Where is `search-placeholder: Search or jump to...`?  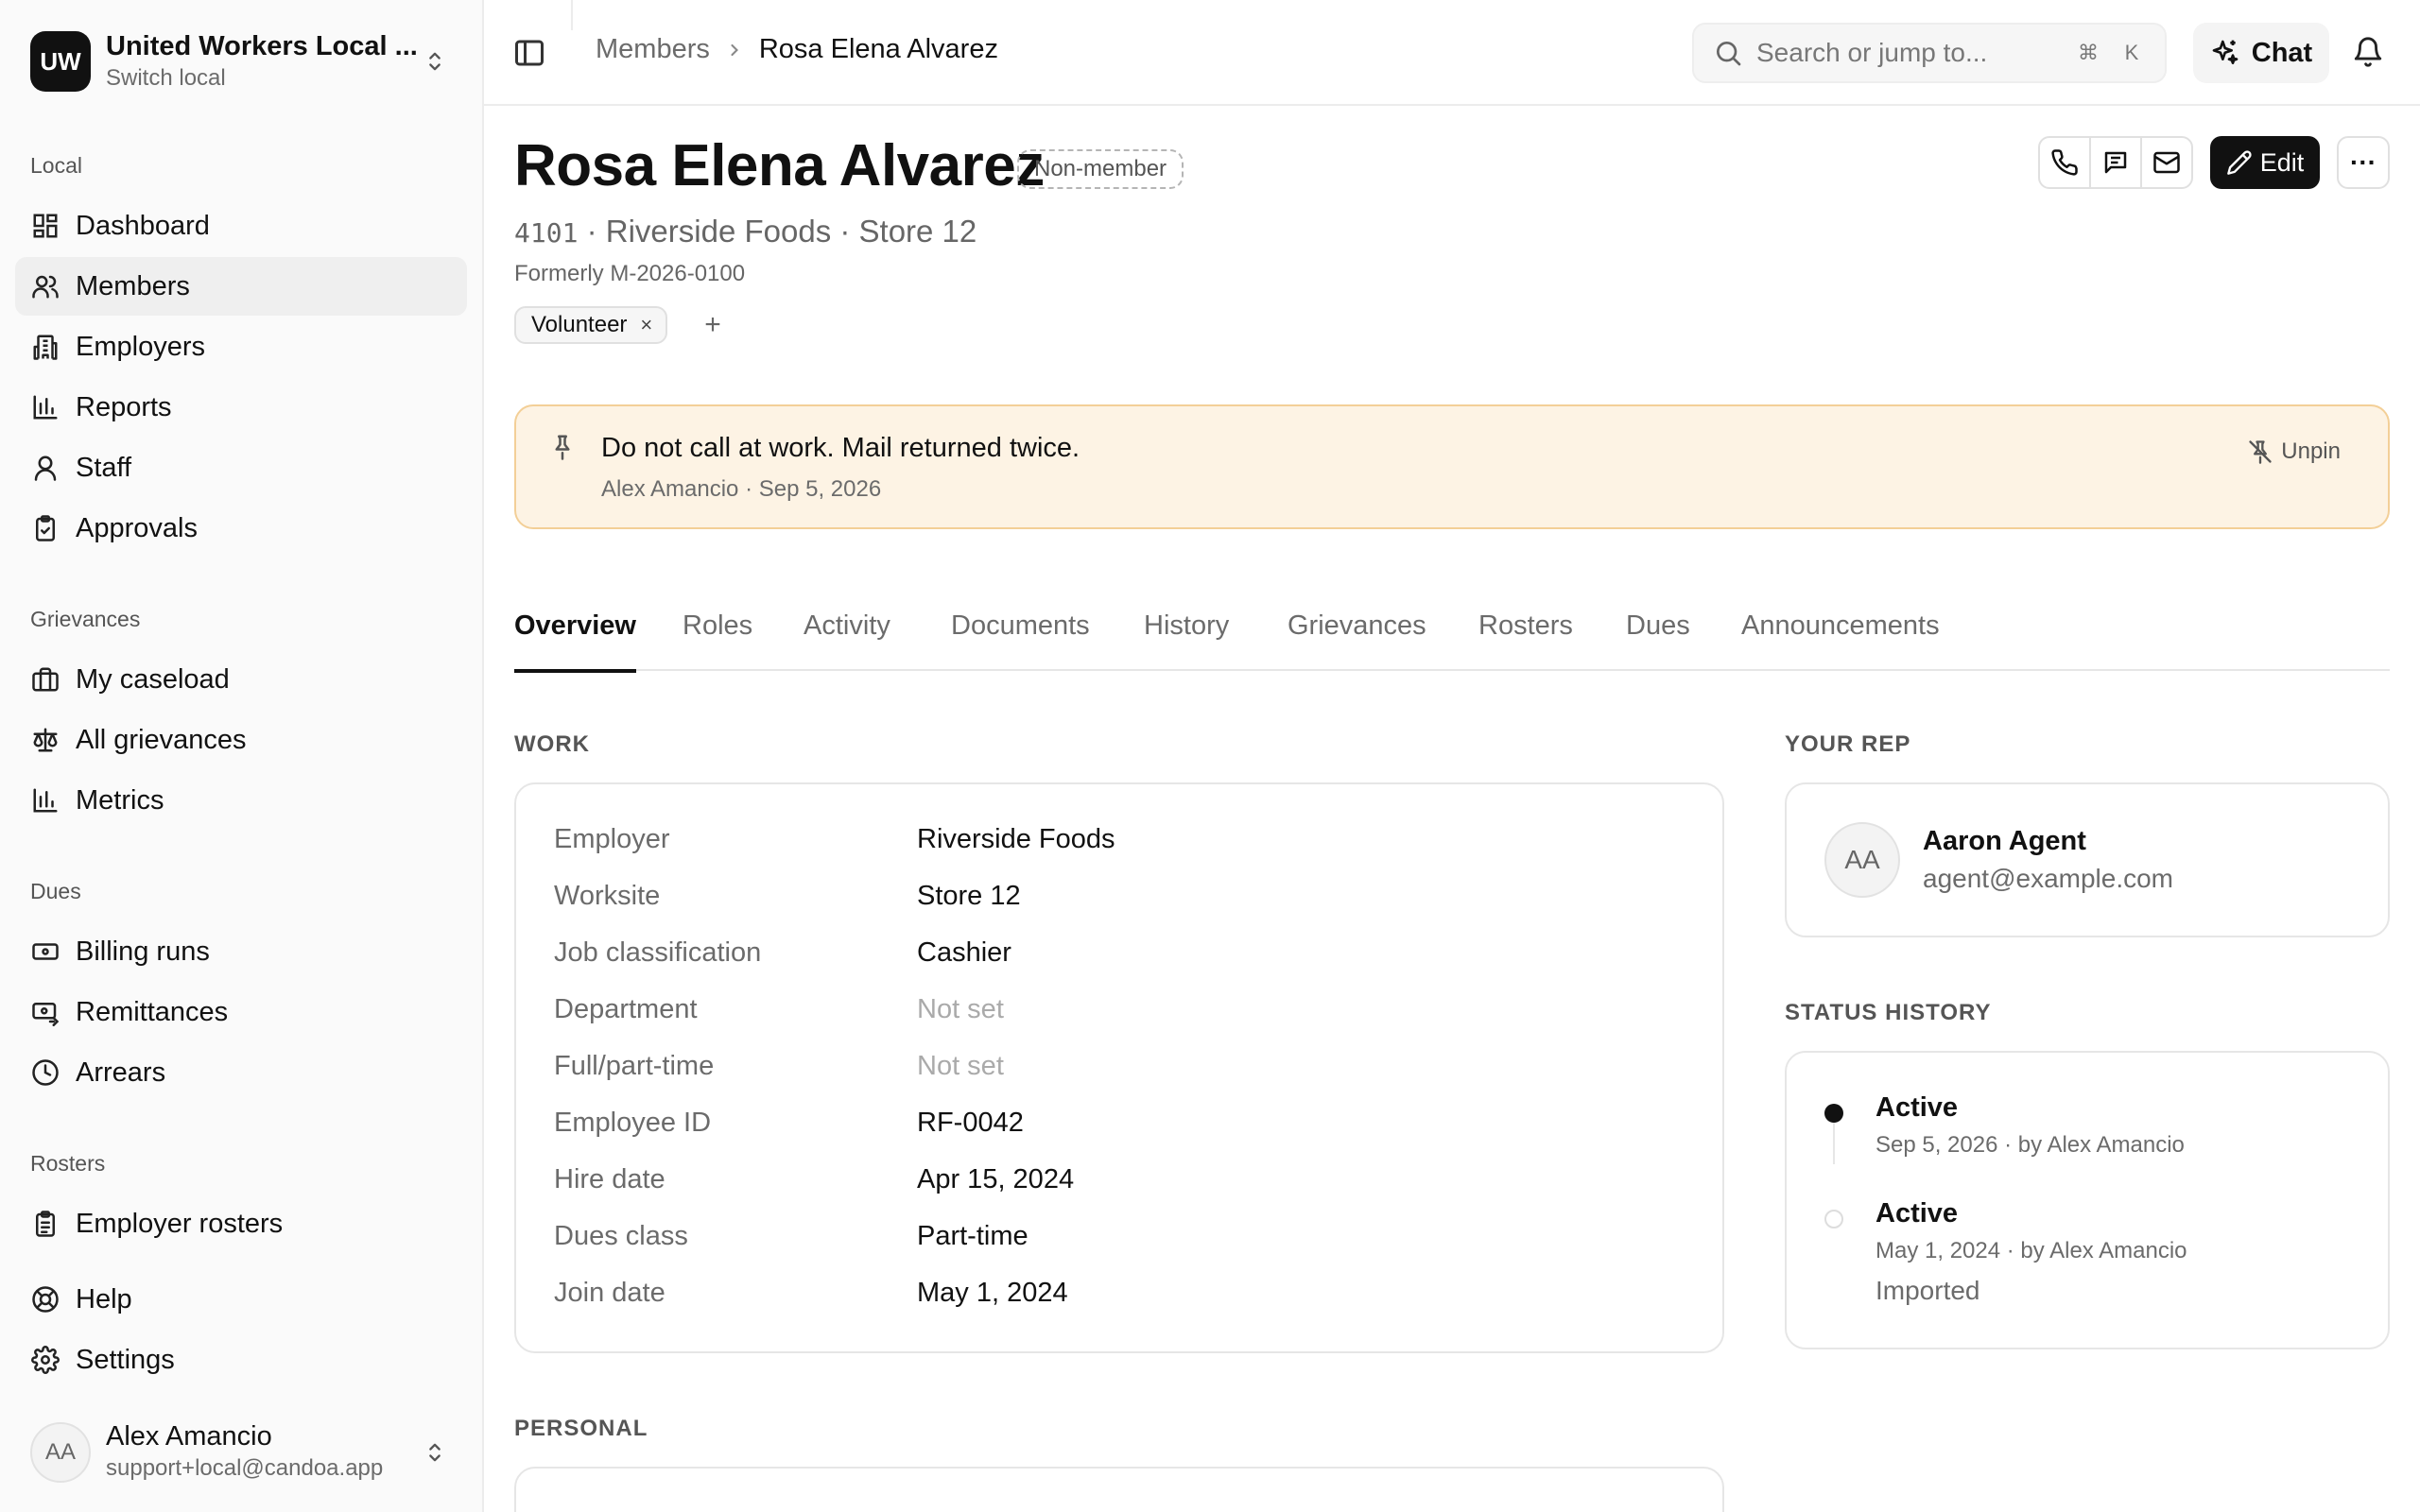 search-placeholder: Search or jump to... is located at coordinates (1872, 52).